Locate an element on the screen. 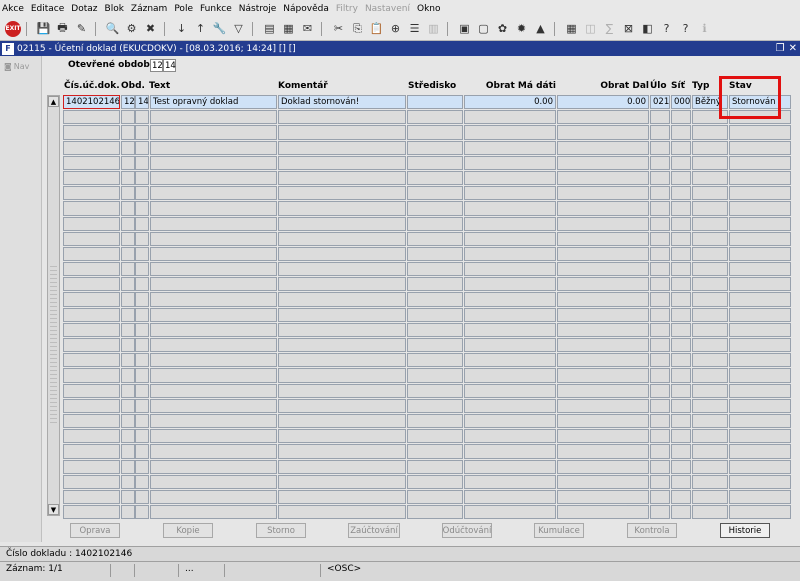 The image size is (800, 581). sort-desc-icon: ↑ is located at coordinates (200, 28).